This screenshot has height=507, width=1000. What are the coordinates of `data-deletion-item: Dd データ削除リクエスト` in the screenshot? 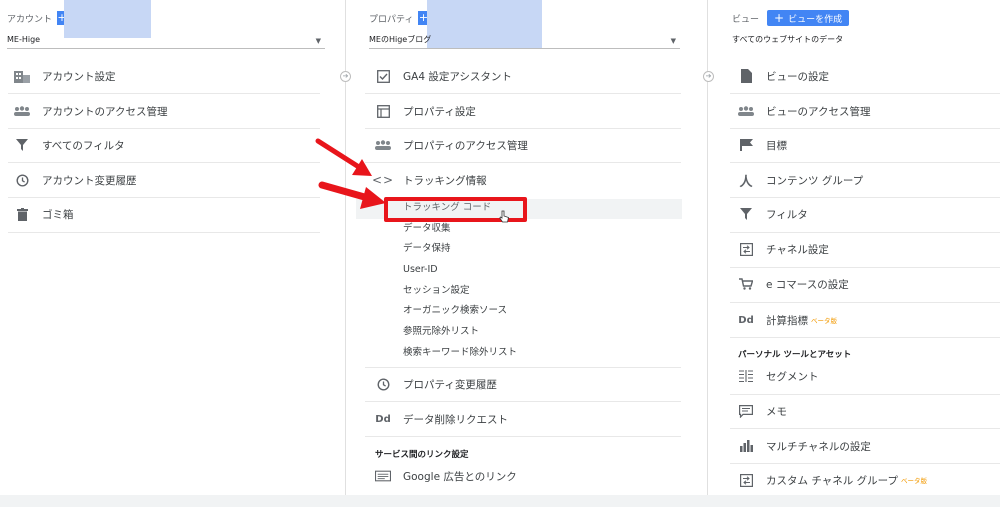 It's located at (441, 419).